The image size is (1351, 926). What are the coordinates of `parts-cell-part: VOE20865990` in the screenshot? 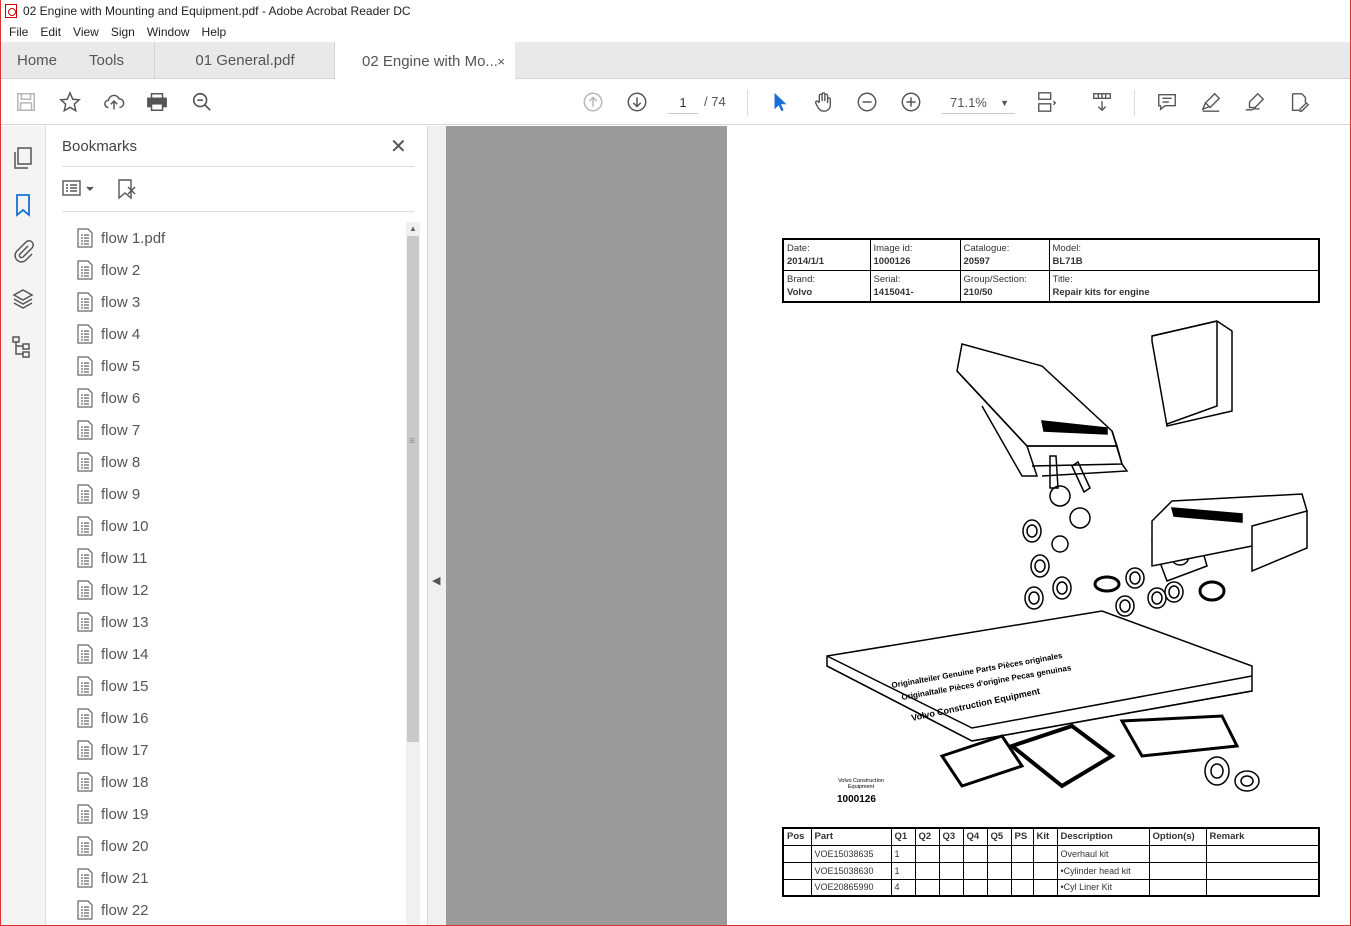 It's located at (851, 887).